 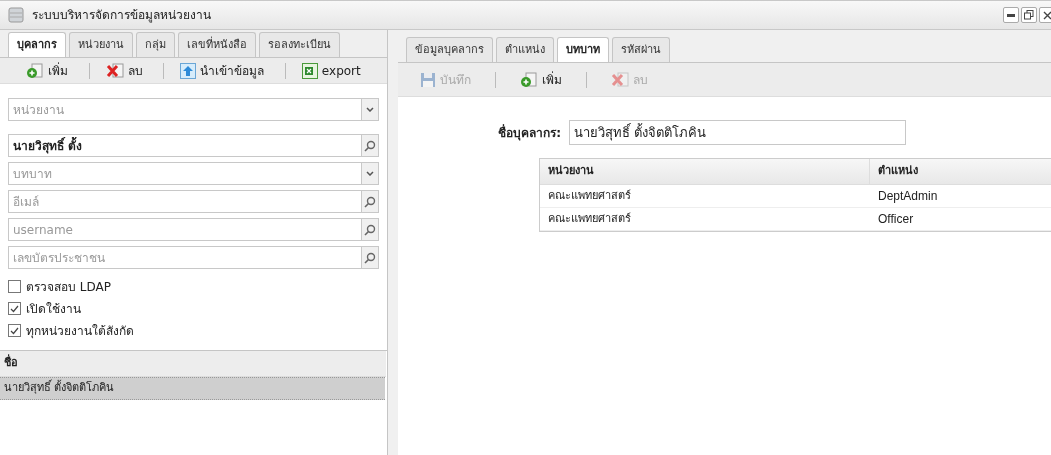 I want to click on tab: บทบาท, so click(x=583, y=49).